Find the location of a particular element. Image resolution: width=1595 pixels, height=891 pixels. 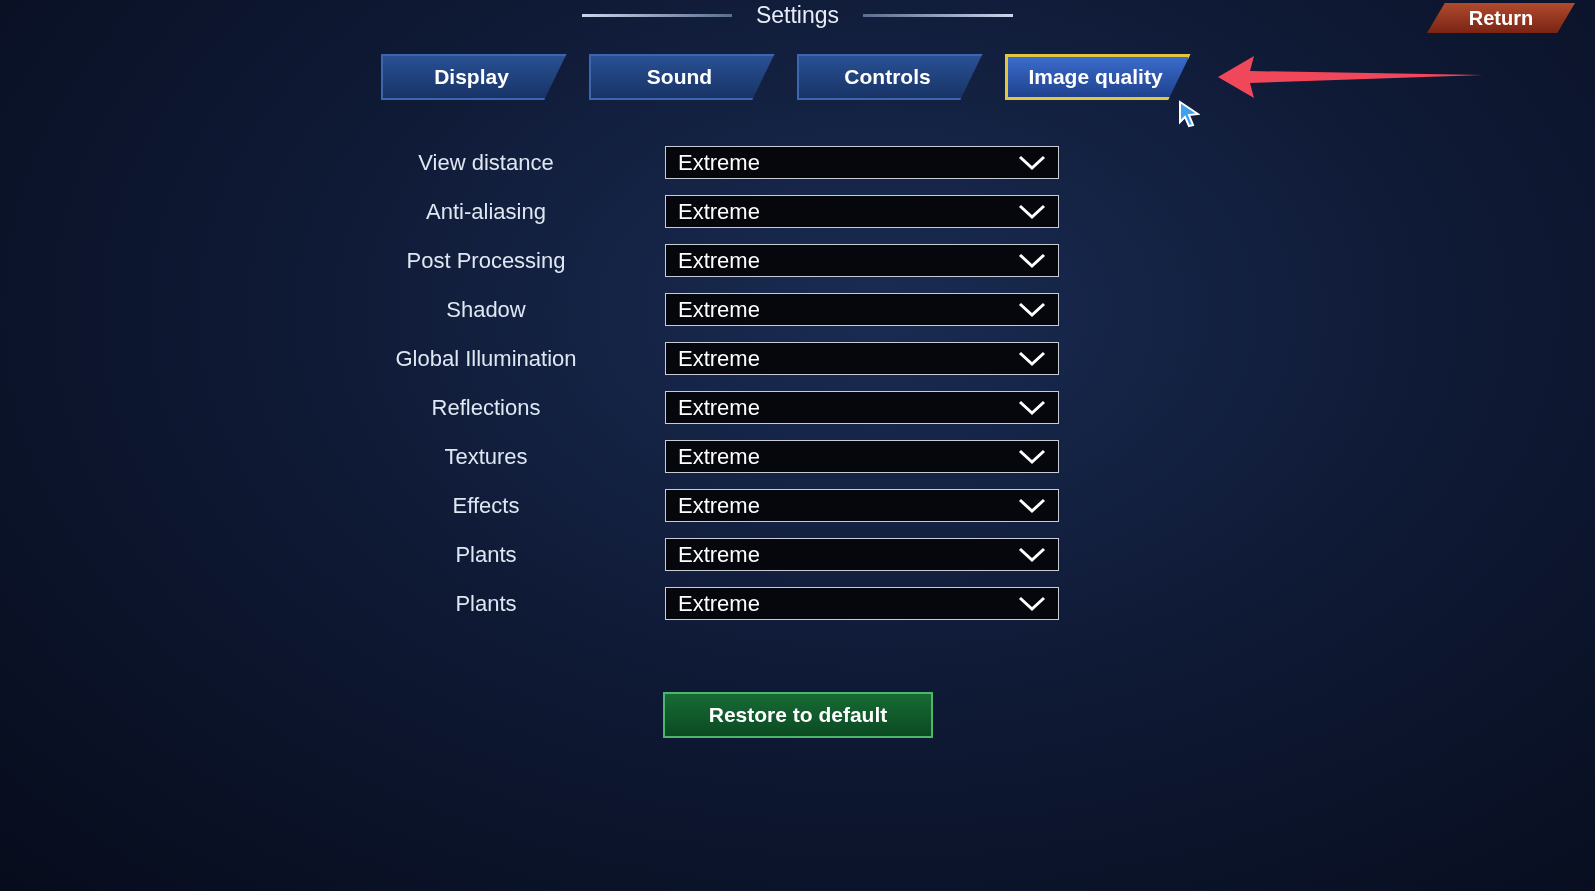

cursor-icon is located at coordinates (1189, 114).